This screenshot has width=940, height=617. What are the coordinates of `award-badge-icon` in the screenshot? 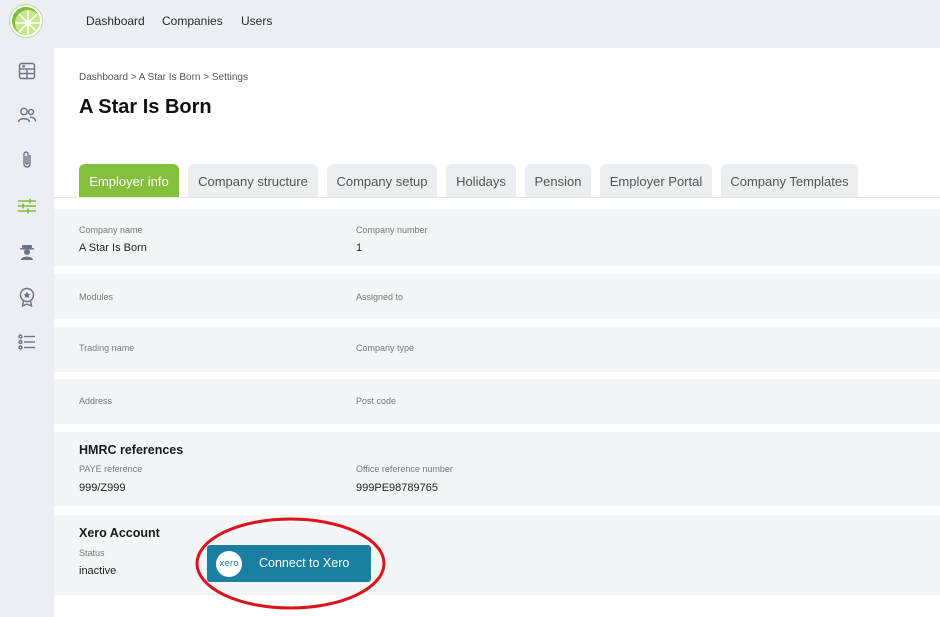 It's located at (27, 297).